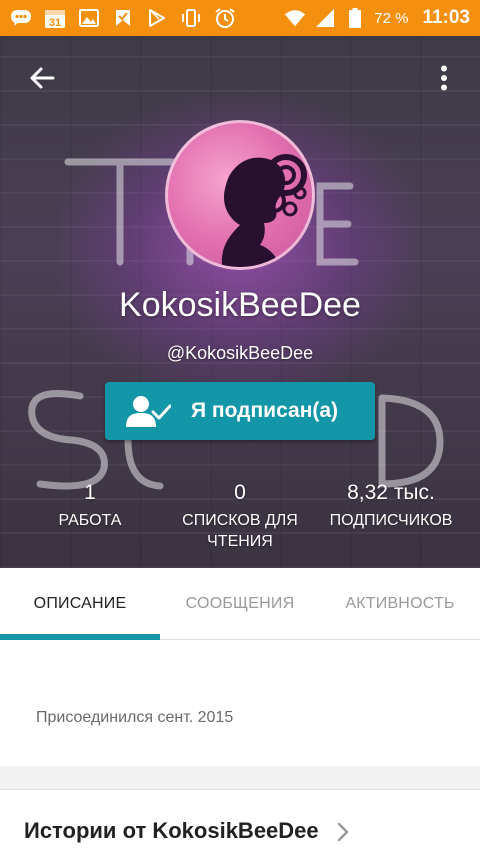 The height and width of the screenshot is (854, 480). What do you see at coordinates (240, 305) in the screenshot?
I see `profile-username: KokosikBeeDee` at bounding box center [240, 305].